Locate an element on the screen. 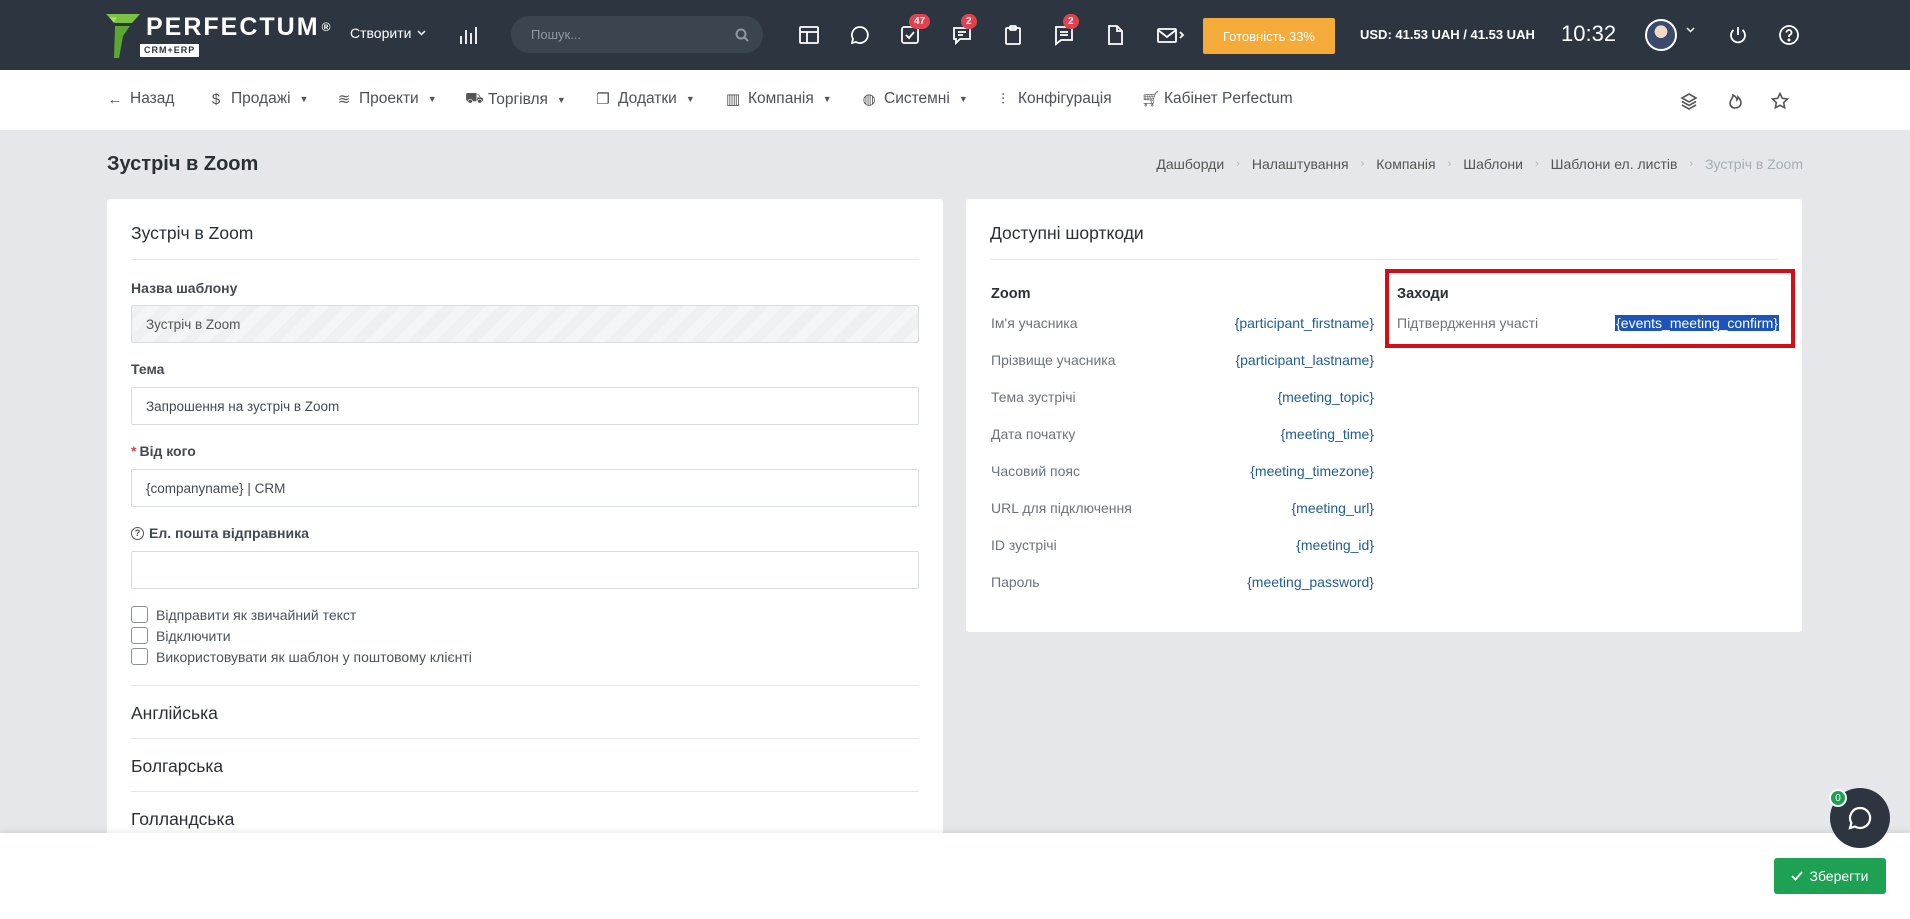 This screenshot has width=1910, height=919. shortcode-row: Дата початку {meeting_time} is located at coordinates (1182, 434).